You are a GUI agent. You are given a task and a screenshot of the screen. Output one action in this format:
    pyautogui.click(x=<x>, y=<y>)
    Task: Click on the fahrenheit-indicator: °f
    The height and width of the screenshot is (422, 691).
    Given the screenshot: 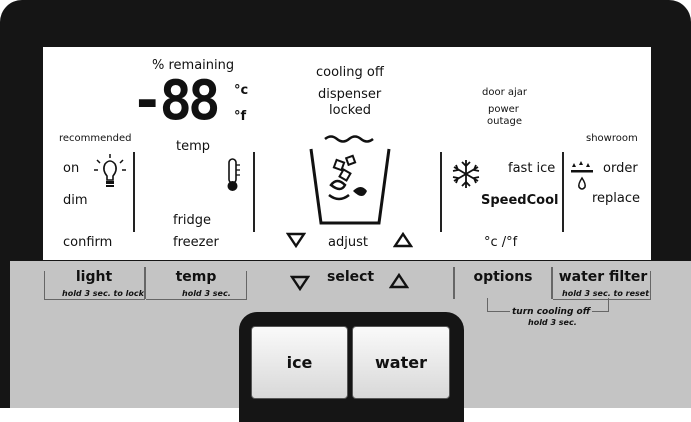 What is the action you would take?
    pyautogui.click(x=240, y=116)
    